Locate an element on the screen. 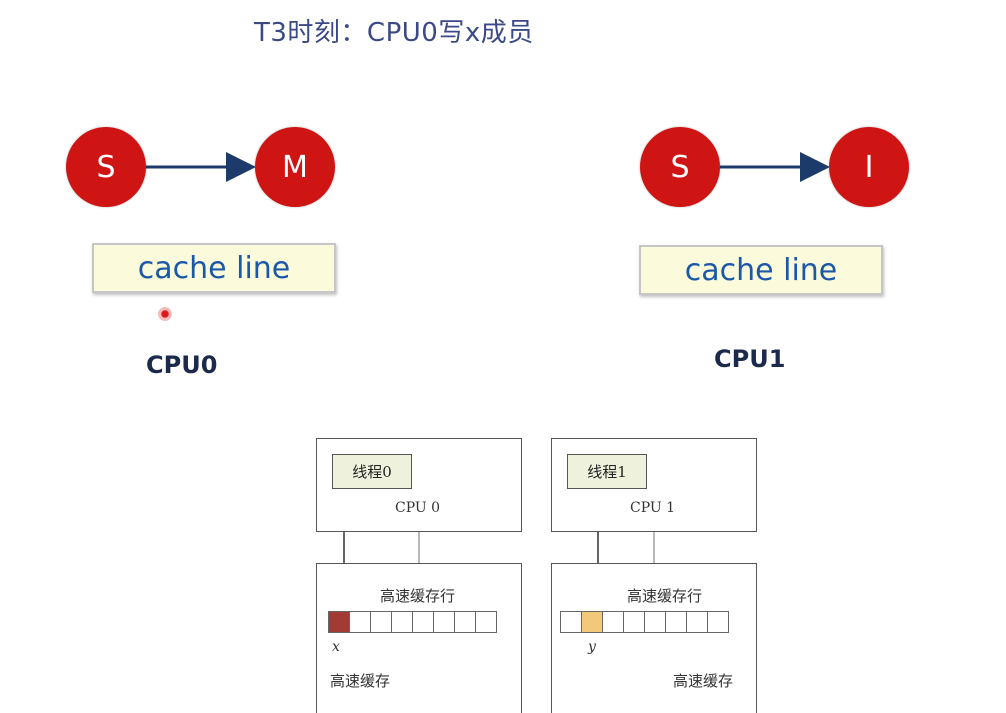 This screenshot has width=1006, height=713. cpu0-box-label: CPU 0 is located at coordinates (418, 508).